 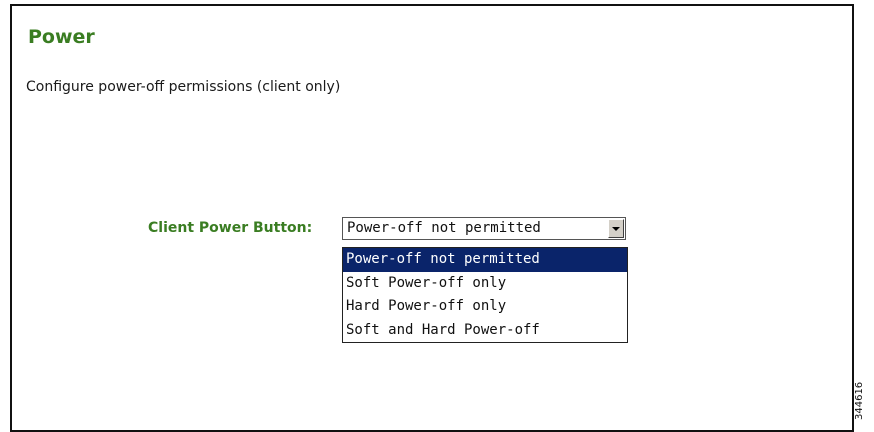 What do you see at coordinates (485, 331) in the screenshot?
I see `option-soft-and-hard-power-off: Soft and Hard Power-off` at bounding box center [485, 331].